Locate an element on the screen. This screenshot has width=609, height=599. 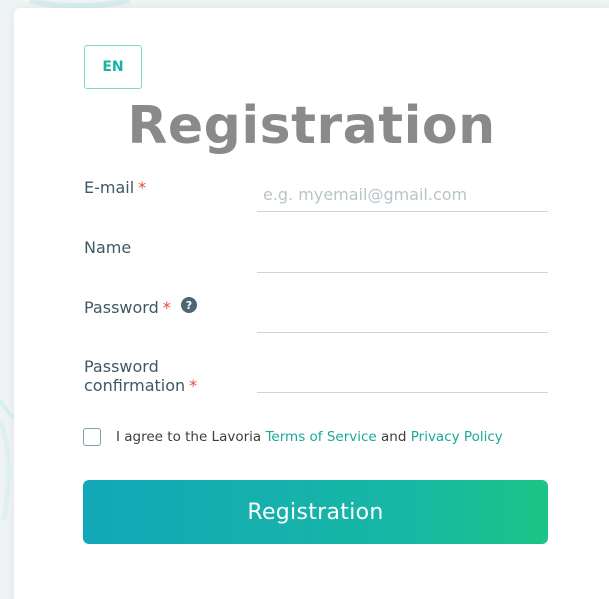
name-input is located at coordinates (402, 256).